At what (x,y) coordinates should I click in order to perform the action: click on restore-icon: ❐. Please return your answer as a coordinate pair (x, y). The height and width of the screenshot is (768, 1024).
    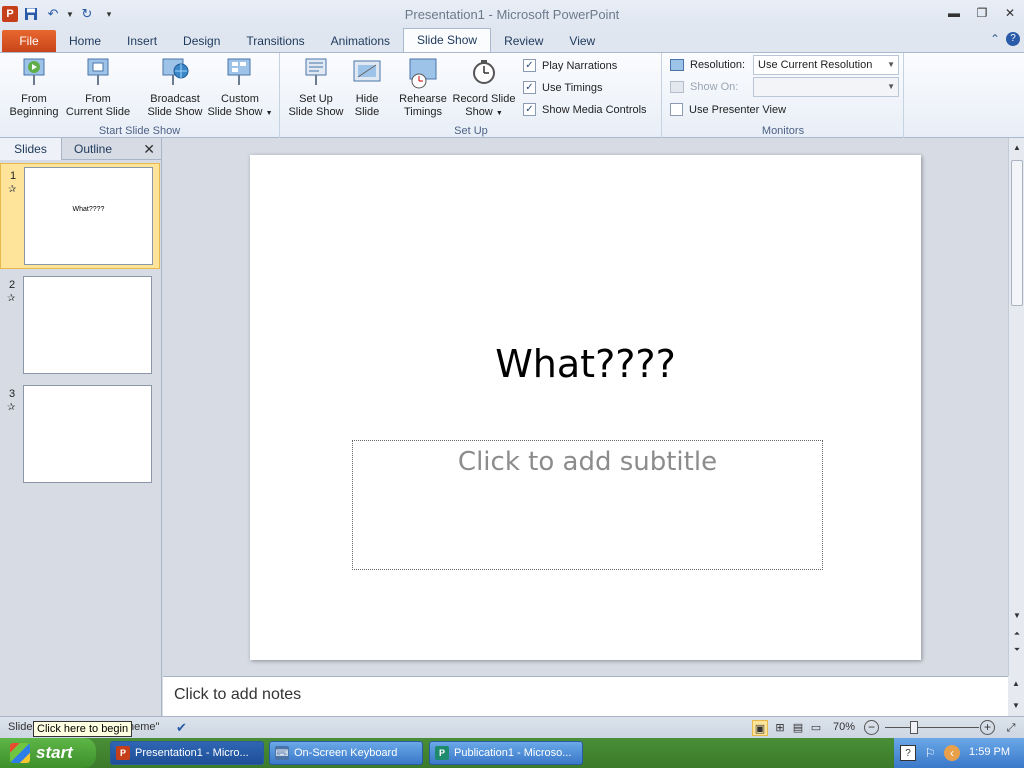
    Looking at the image, I should click on (982, 13).